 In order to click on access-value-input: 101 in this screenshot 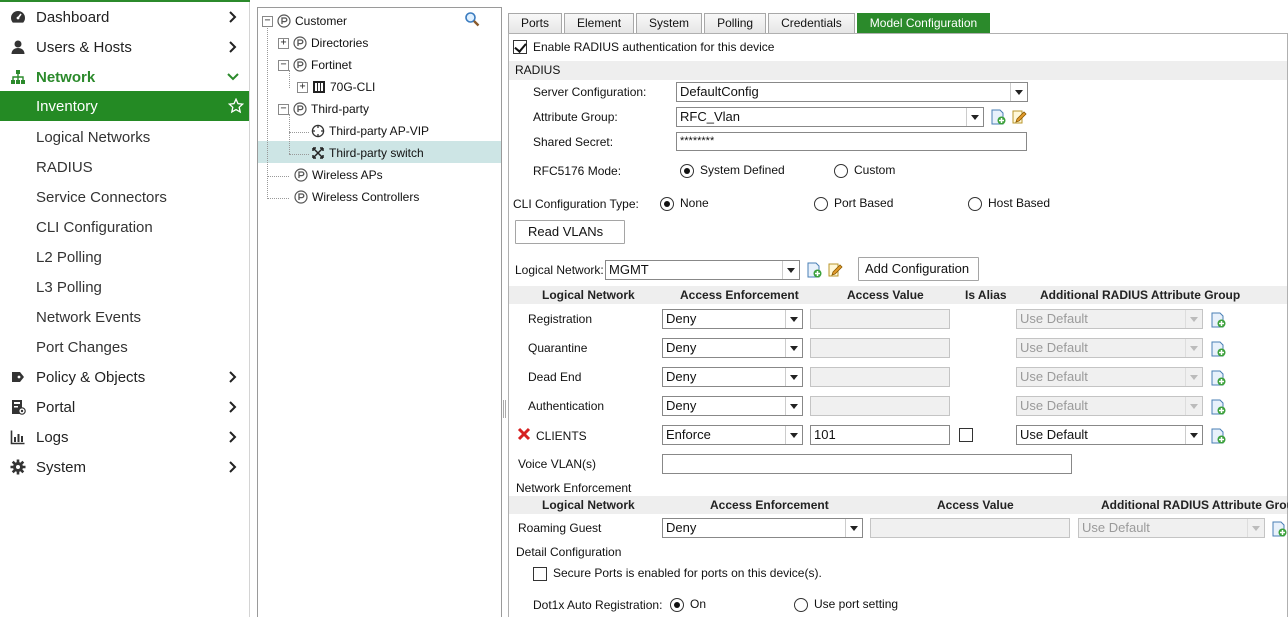, I will do `click(880, 435)`.